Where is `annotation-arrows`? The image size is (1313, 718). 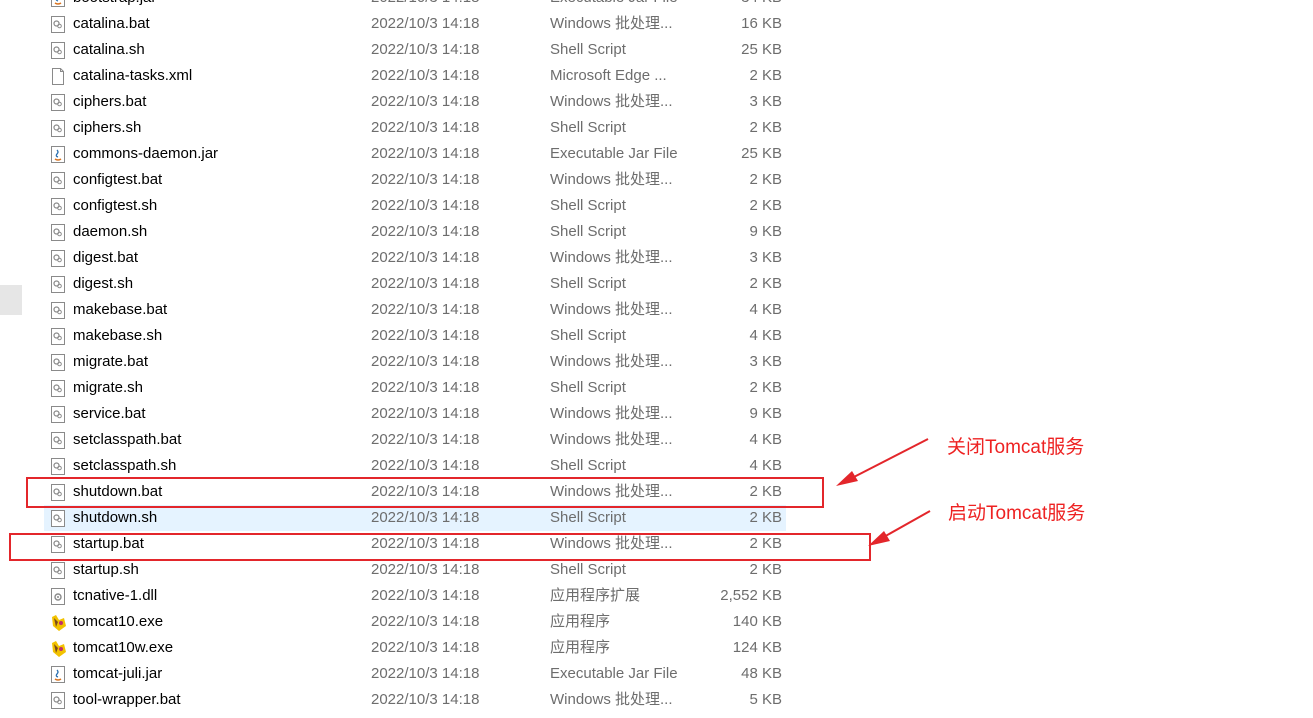 annotation-arrows is located at coordinates (883, 492).